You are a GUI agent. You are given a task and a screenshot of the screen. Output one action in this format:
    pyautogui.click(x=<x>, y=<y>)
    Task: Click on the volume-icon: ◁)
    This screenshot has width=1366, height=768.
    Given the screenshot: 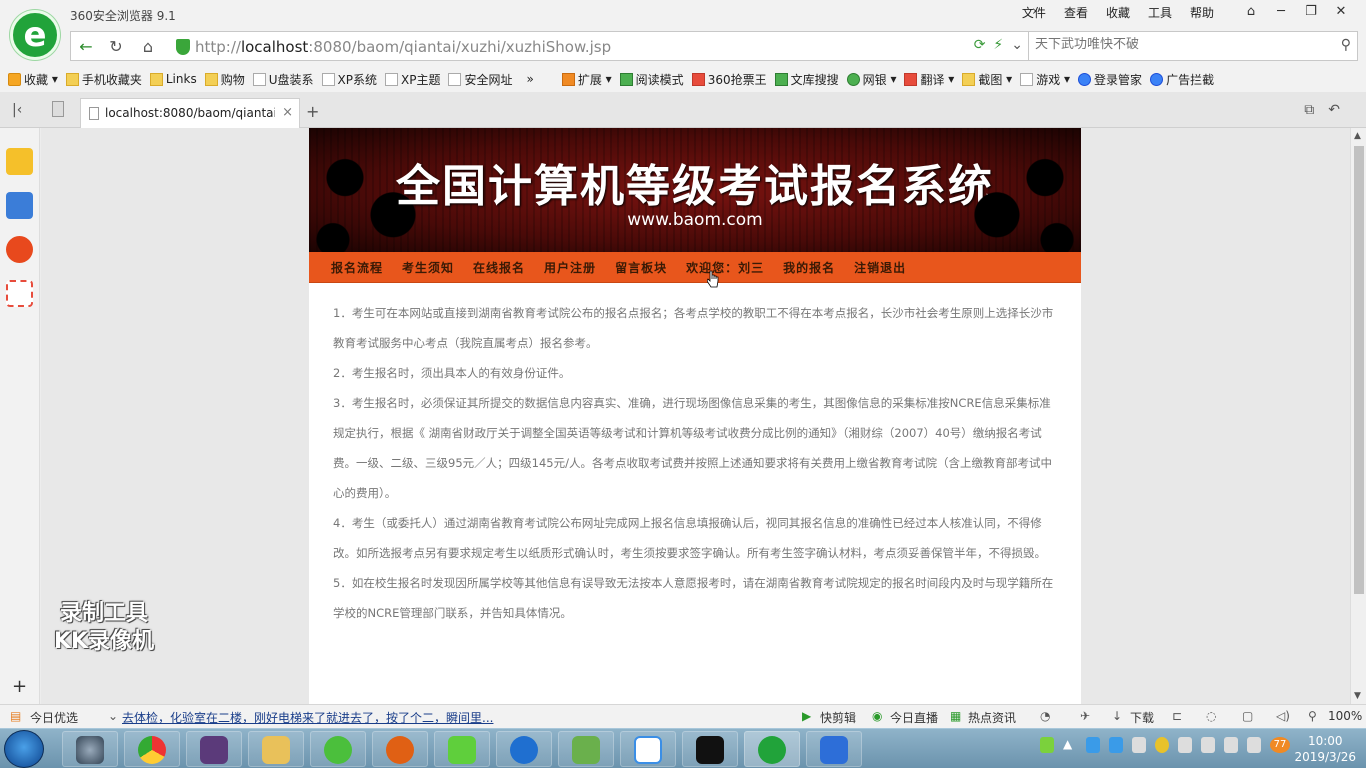 What is the action you would take?
    pyautogui.click(x=1283, y=716)
    